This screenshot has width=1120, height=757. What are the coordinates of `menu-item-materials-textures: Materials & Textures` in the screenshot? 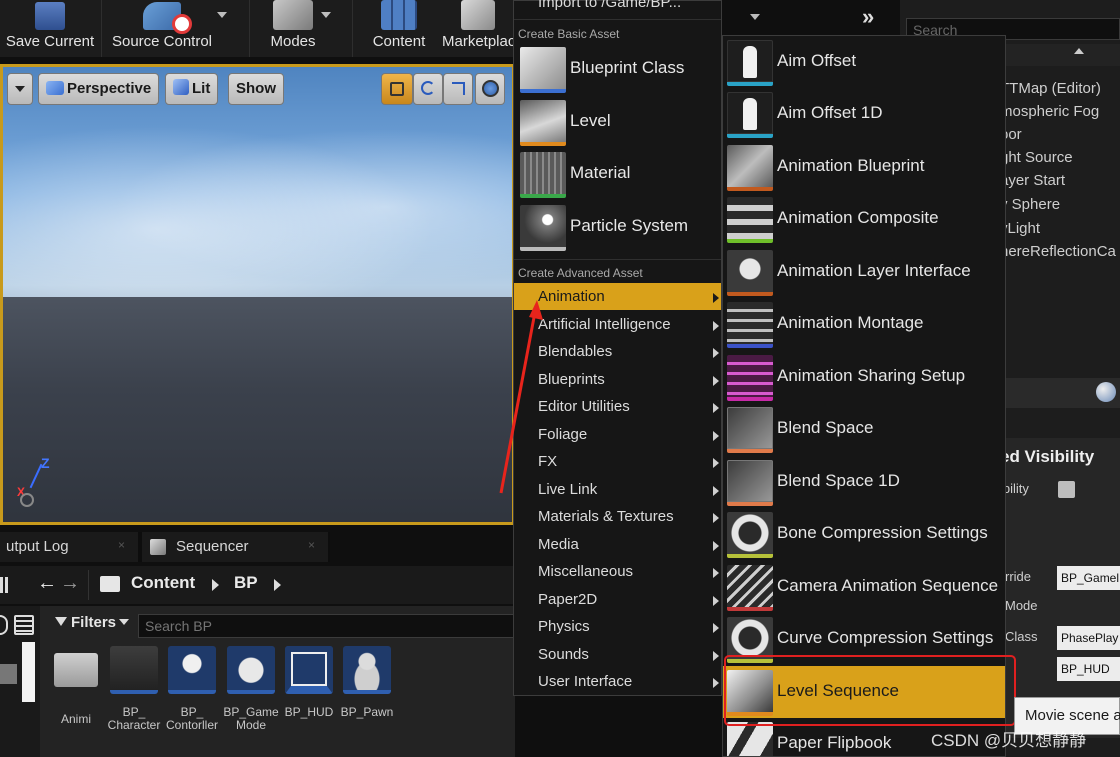 It's located at (617, 516).